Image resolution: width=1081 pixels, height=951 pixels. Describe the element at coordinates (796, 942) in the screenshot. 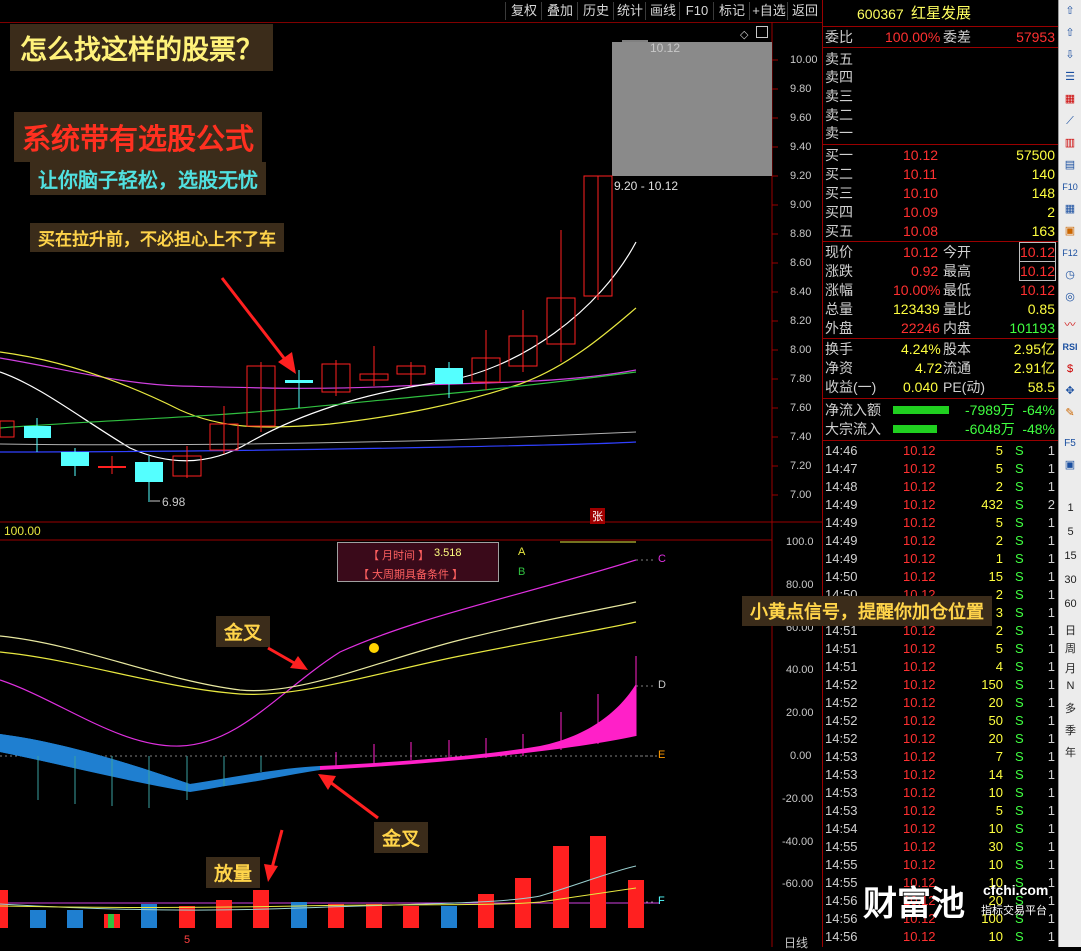

I see `period-label: 日线` at that location.